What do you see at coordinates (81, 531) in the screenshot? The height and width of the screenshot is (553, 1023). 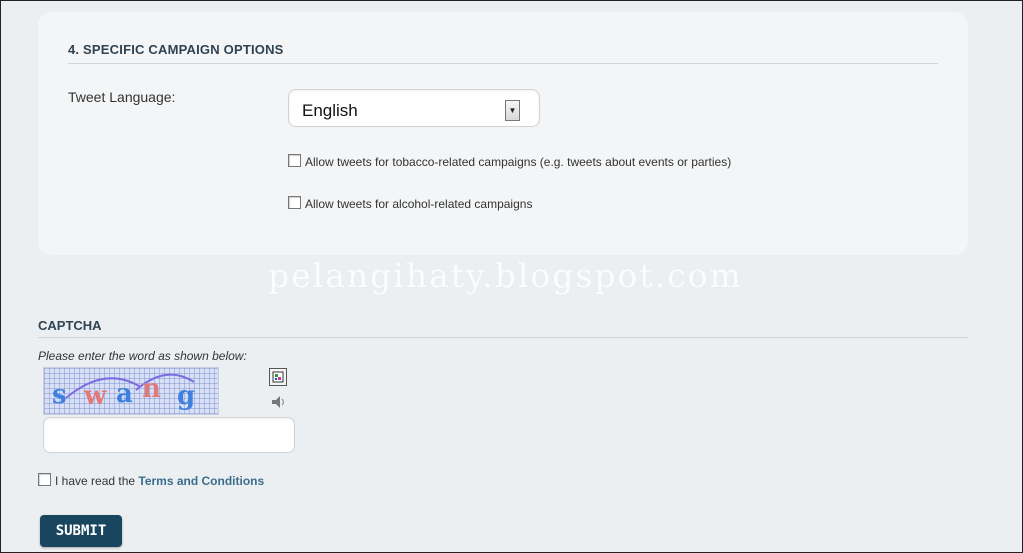 I see `submit-button: SUBMIT` at bounding box center [81, 531].